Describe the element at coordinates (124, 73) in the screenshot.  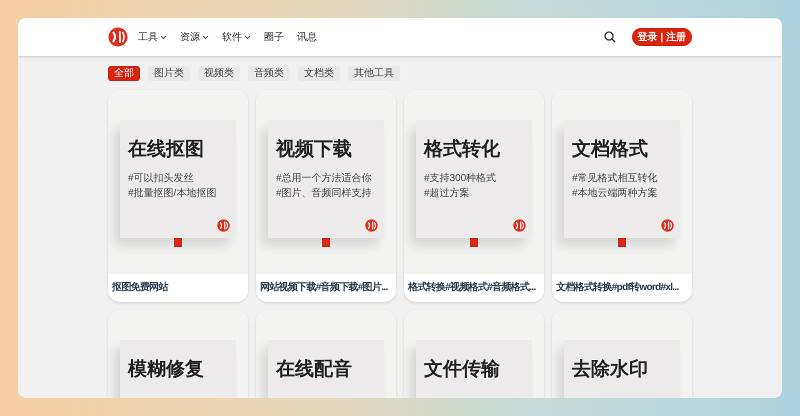
I see `filter-tab: 全部` at that location.